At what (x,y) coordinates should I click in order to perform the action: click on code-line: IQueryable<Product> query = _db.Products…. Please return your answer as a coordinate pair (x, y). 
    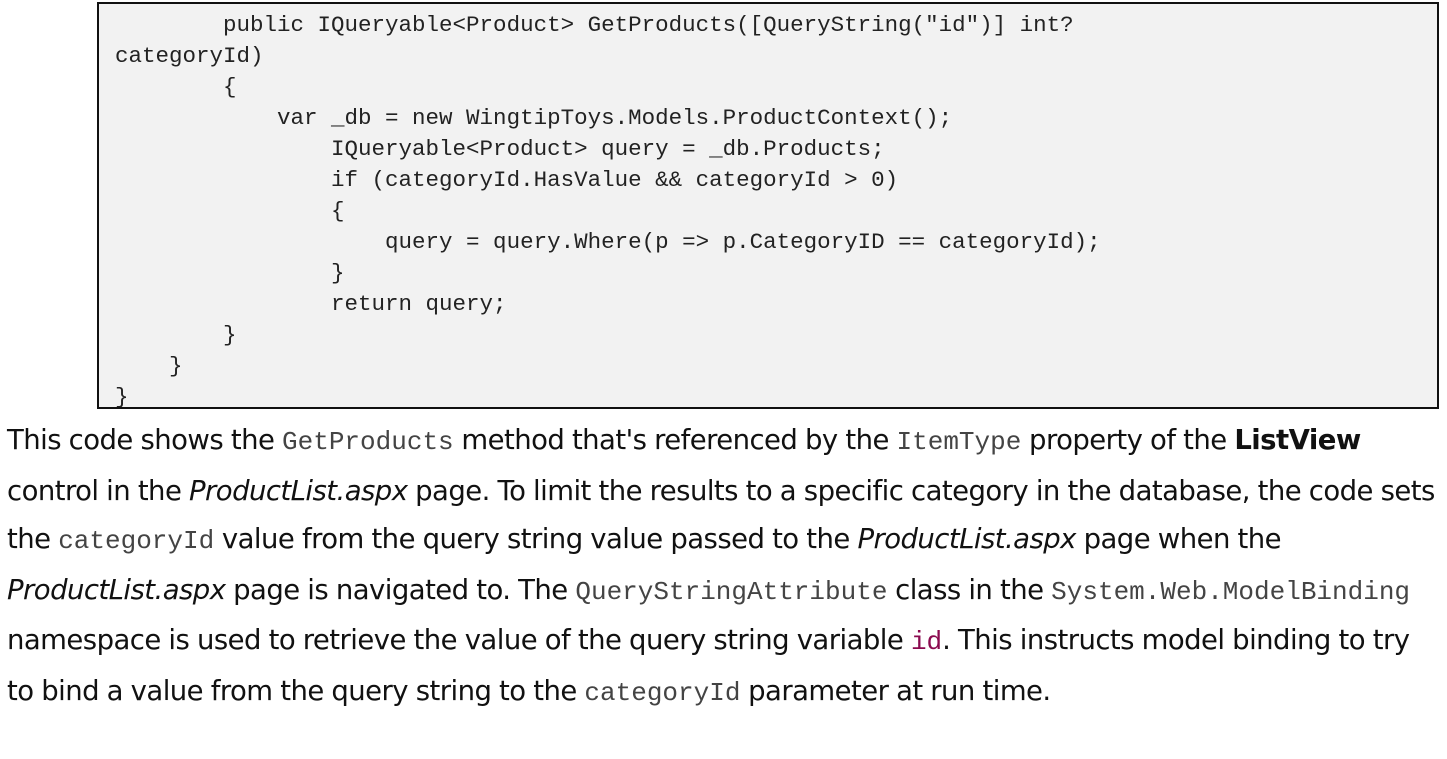
    Looking at the image, I should click on (500, 149).